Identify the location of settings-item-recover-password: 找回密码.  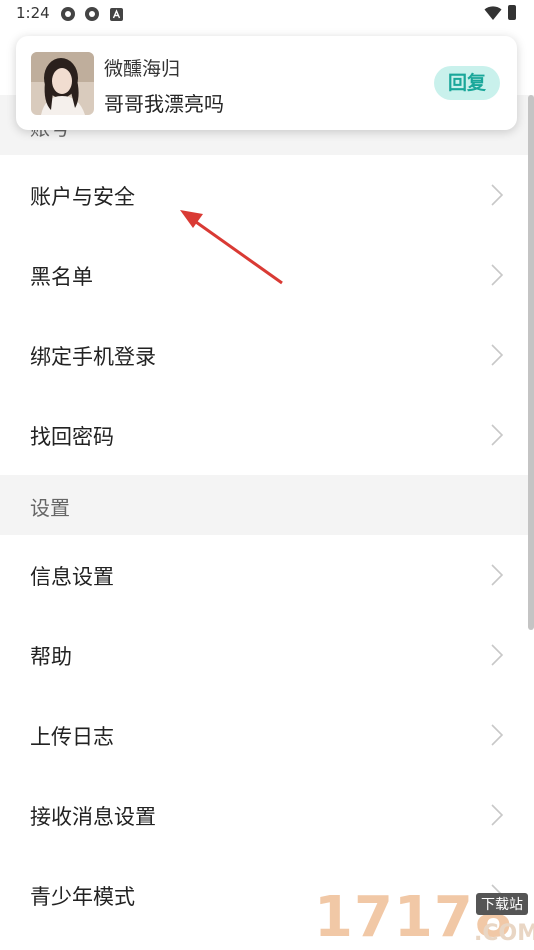
(267, 435).